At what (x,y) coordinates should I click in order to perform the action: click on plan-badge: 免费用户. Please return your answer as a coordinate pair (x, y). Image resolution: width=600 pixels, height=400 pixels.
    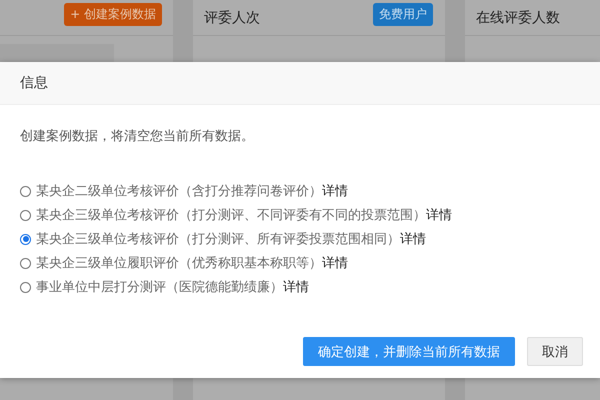
    Looking at the image, I should click on (403, 14).